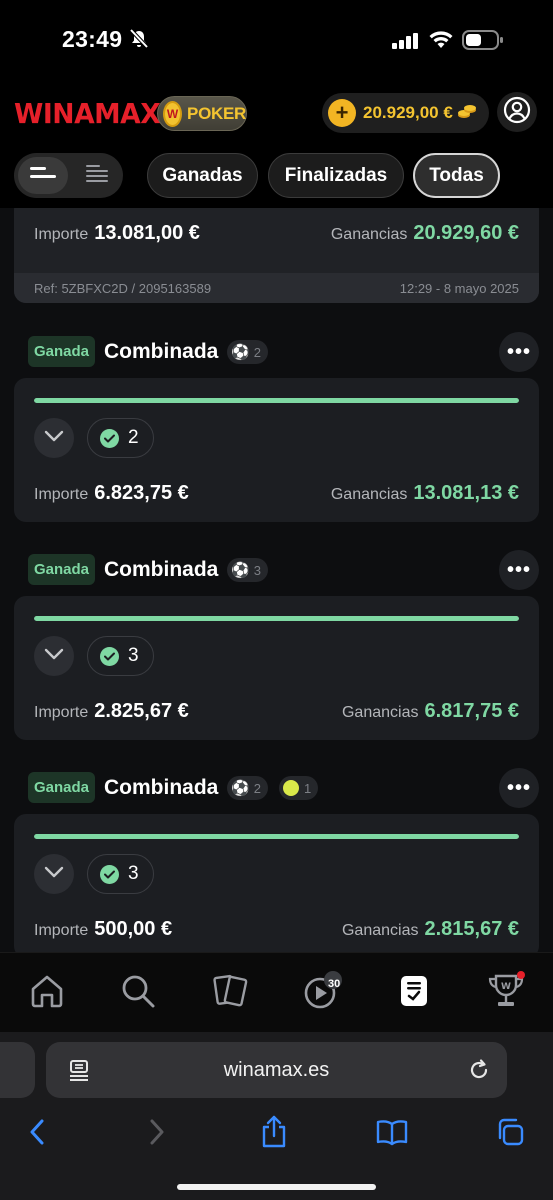 The image size is (553, 1200). Describe the element at coordinates (37, 1134) in the screenshot. I see `back-button` at that location.